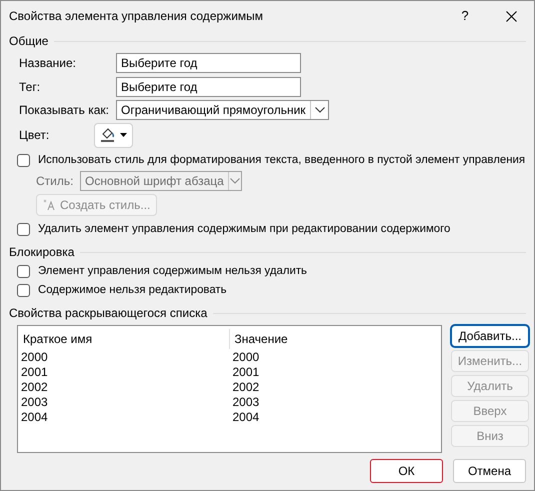 This screenshot has width=535, height=491. I want to click on caret-down-icon, so click(123, 135).